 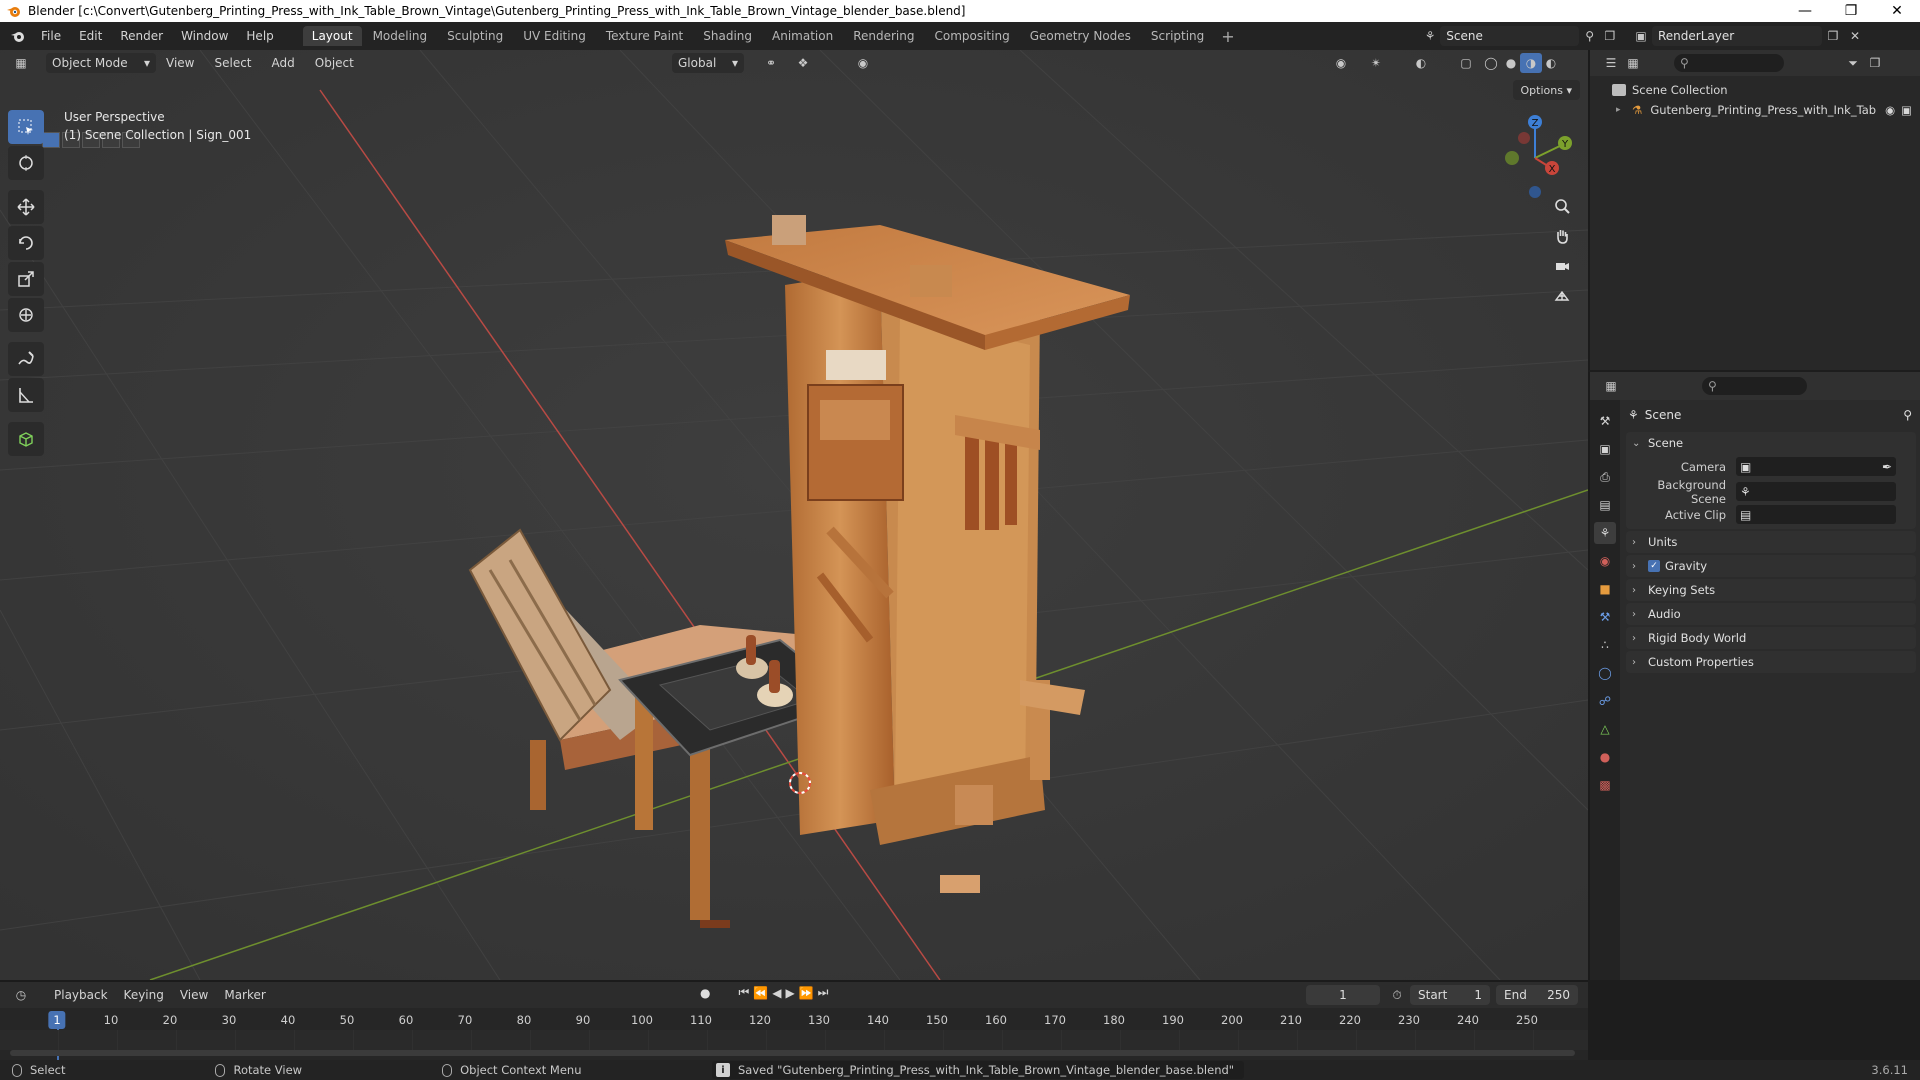 I want to click on maximize-button: ❐, so click(x=1851, y=11).